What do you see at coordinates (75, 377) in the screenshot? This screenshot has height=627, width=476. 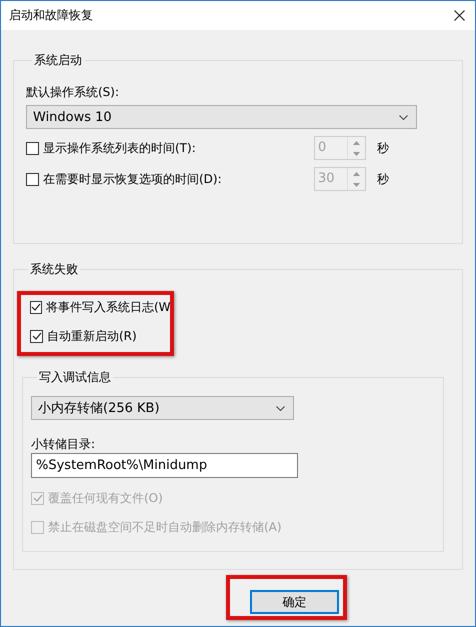 I see `group-title: 写入调试信息` at bounding box center [75, 377].